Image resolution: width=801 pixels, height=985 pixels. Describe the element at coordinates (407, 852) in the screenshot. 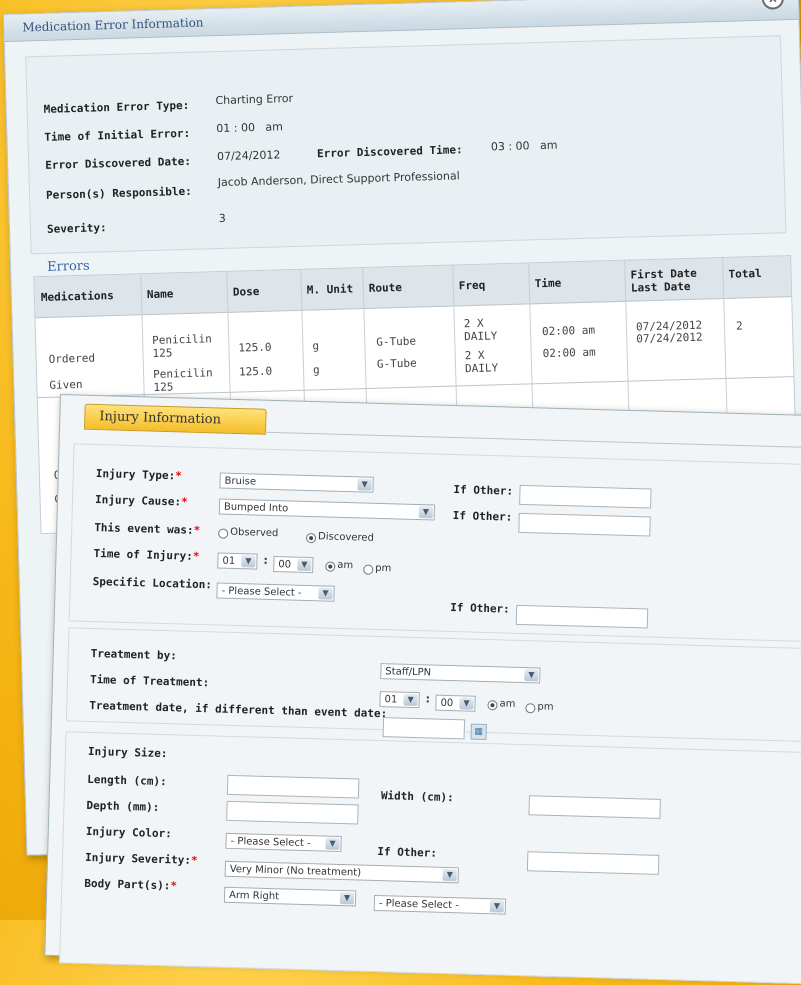

I see `if-other-label-4: If Other:` at that location.